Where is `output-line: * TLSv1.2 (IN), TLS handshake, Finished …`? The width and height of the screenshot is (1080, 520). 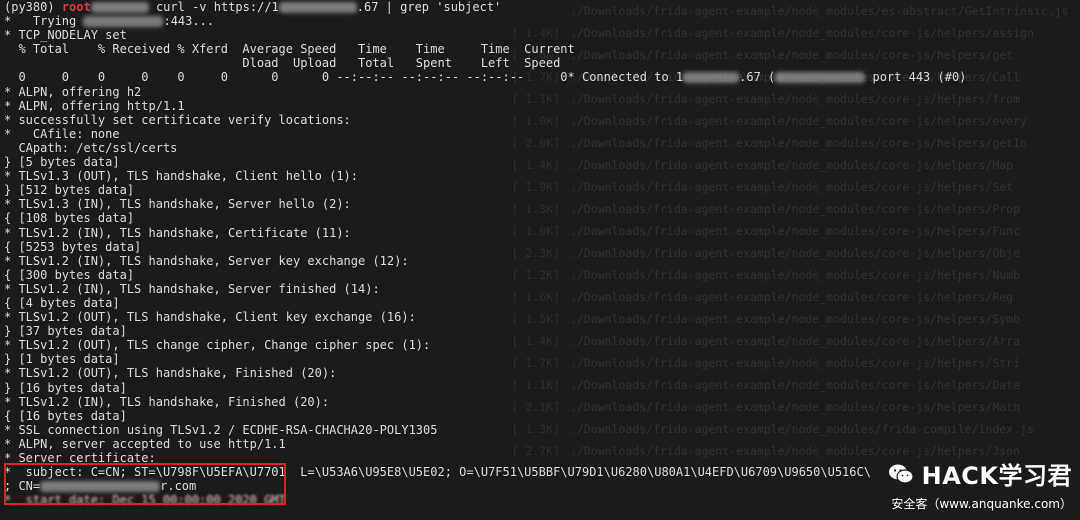
output-line: * TLSv1.2 (IN), TLS handshake, Finished … is located at coordinates (167, 401).